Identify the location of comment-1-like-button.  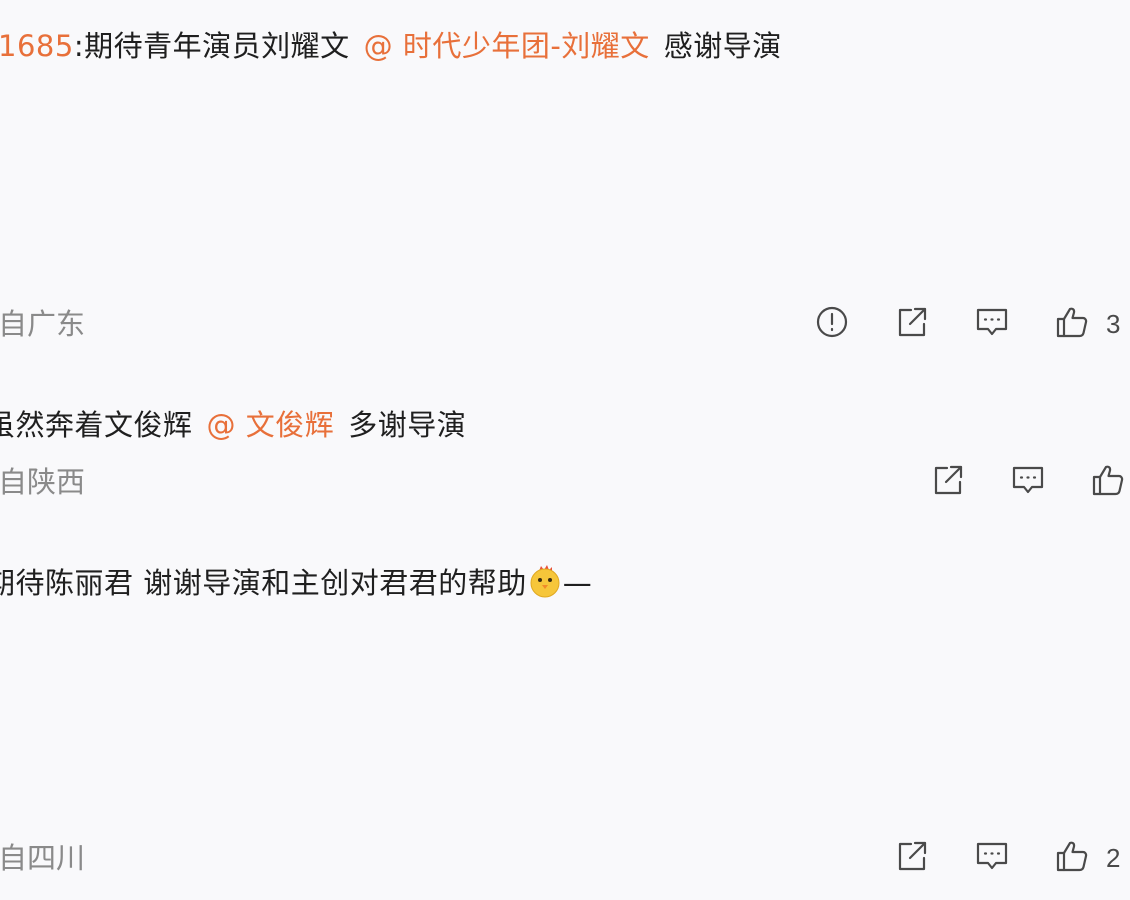
(1072, 322).